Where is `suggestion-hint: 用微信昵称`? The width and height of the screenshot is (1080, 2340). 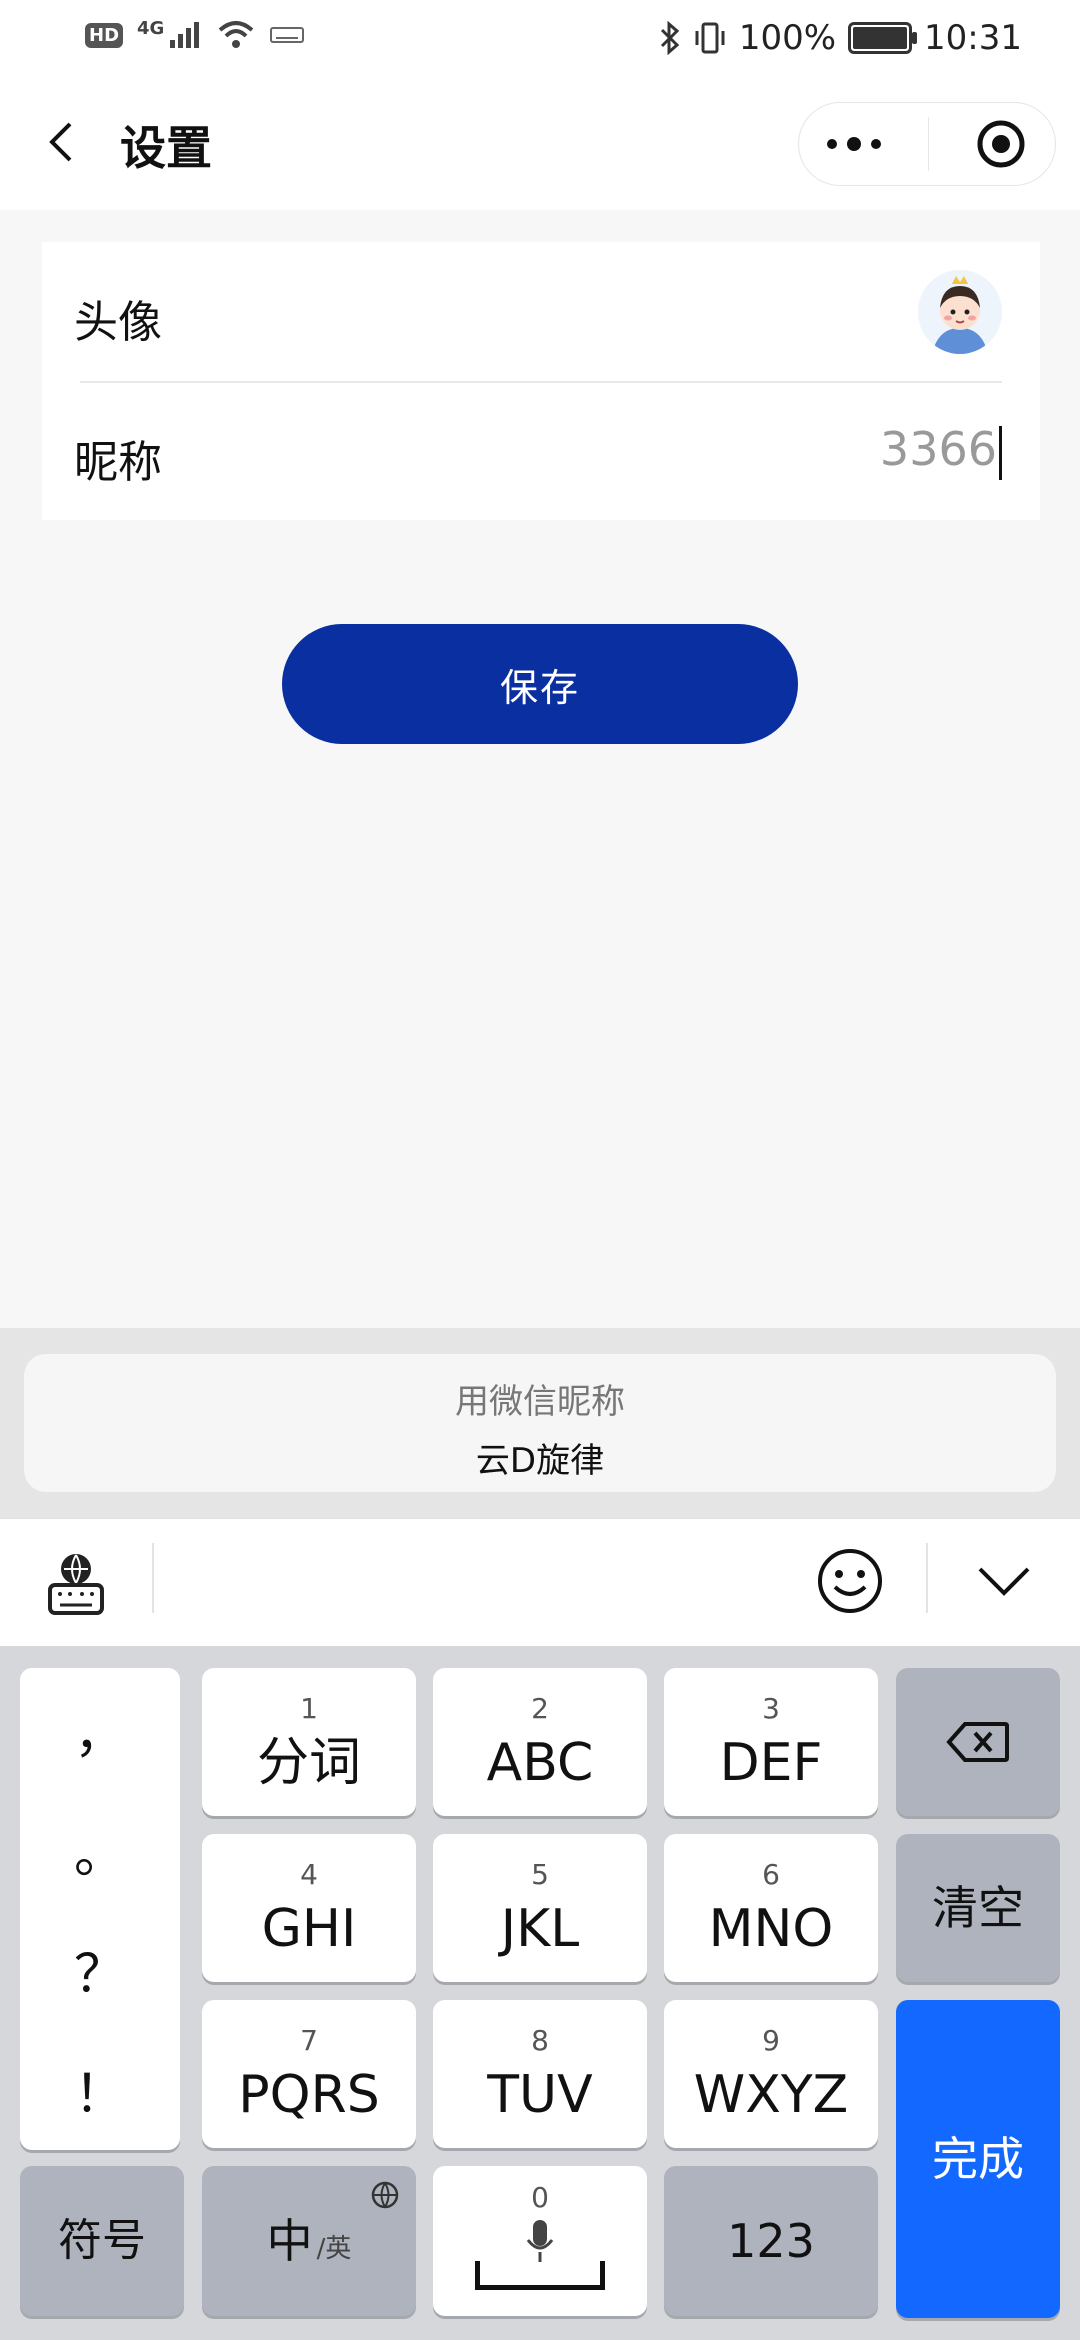
suggestion-hint: 用微信昵称 is located at coordinates (540, 1402).